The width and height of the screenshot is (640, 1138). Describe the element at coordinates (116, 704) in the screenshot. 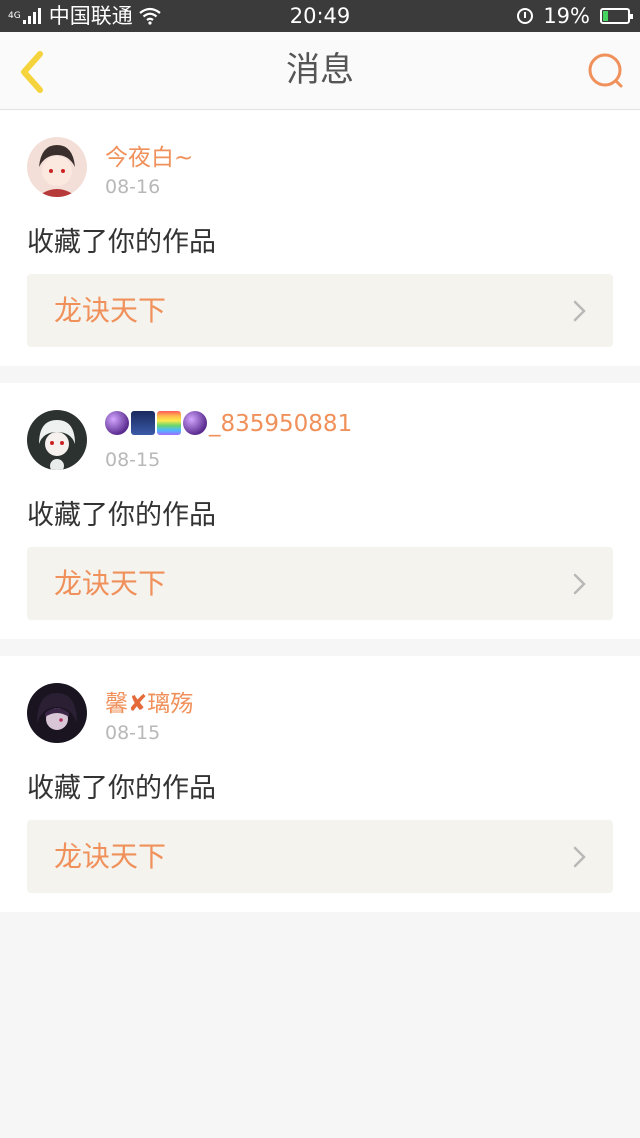

I see `username-part: 馨` at that location.